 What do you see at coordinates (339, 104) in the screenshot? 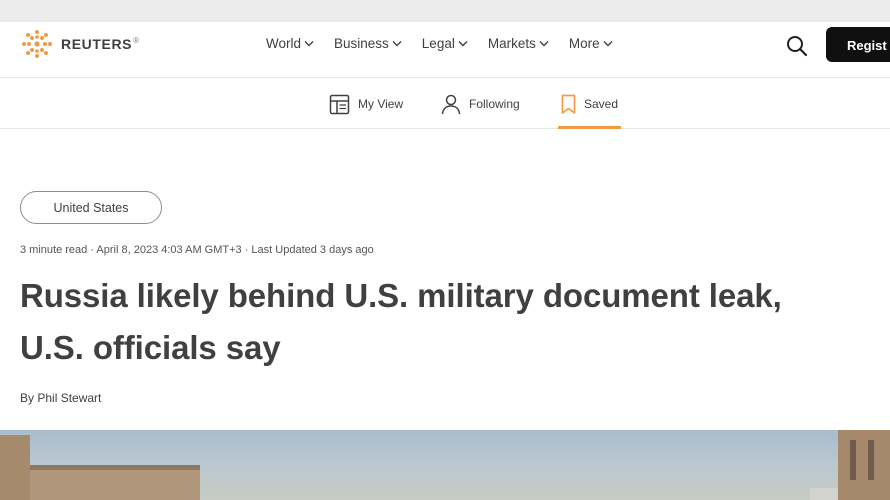
I see `layout-icon` at bounding box center [339, 104].